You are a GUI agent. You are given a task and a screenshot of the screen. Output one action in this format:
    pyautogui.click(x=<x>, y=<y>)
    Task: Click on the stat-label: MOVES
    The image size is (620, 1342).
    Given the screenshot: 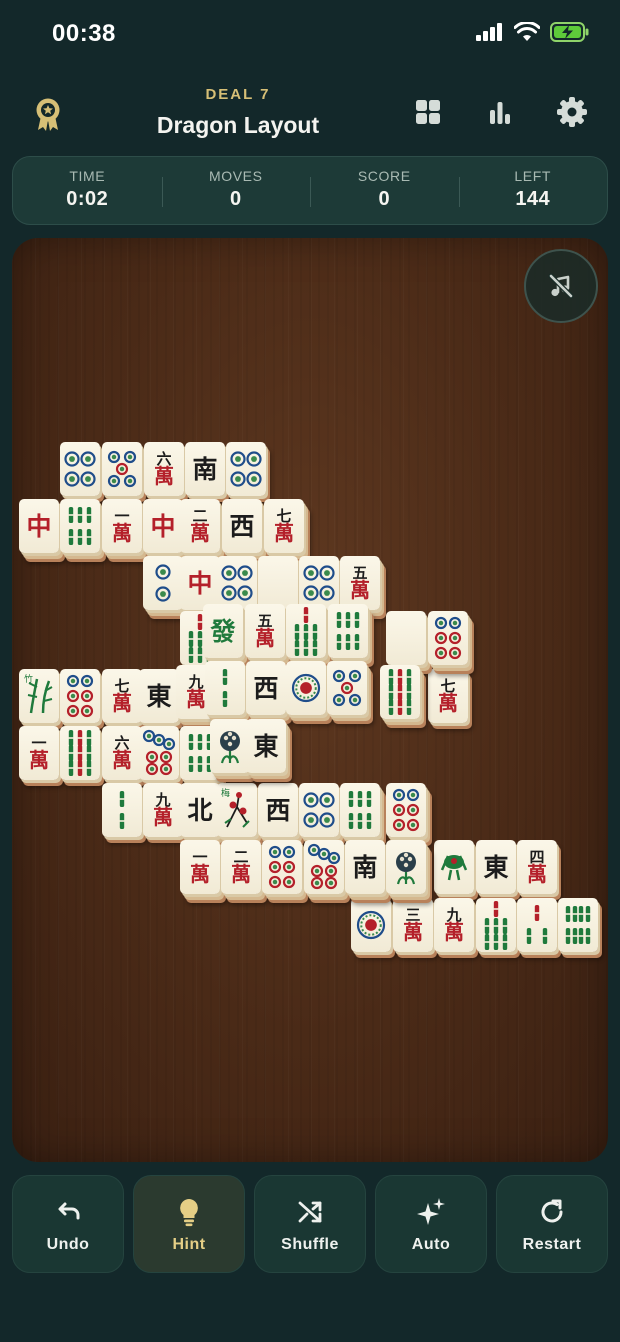 What is the action you would take?
    pyautogui.click(x=235, y=176)
    